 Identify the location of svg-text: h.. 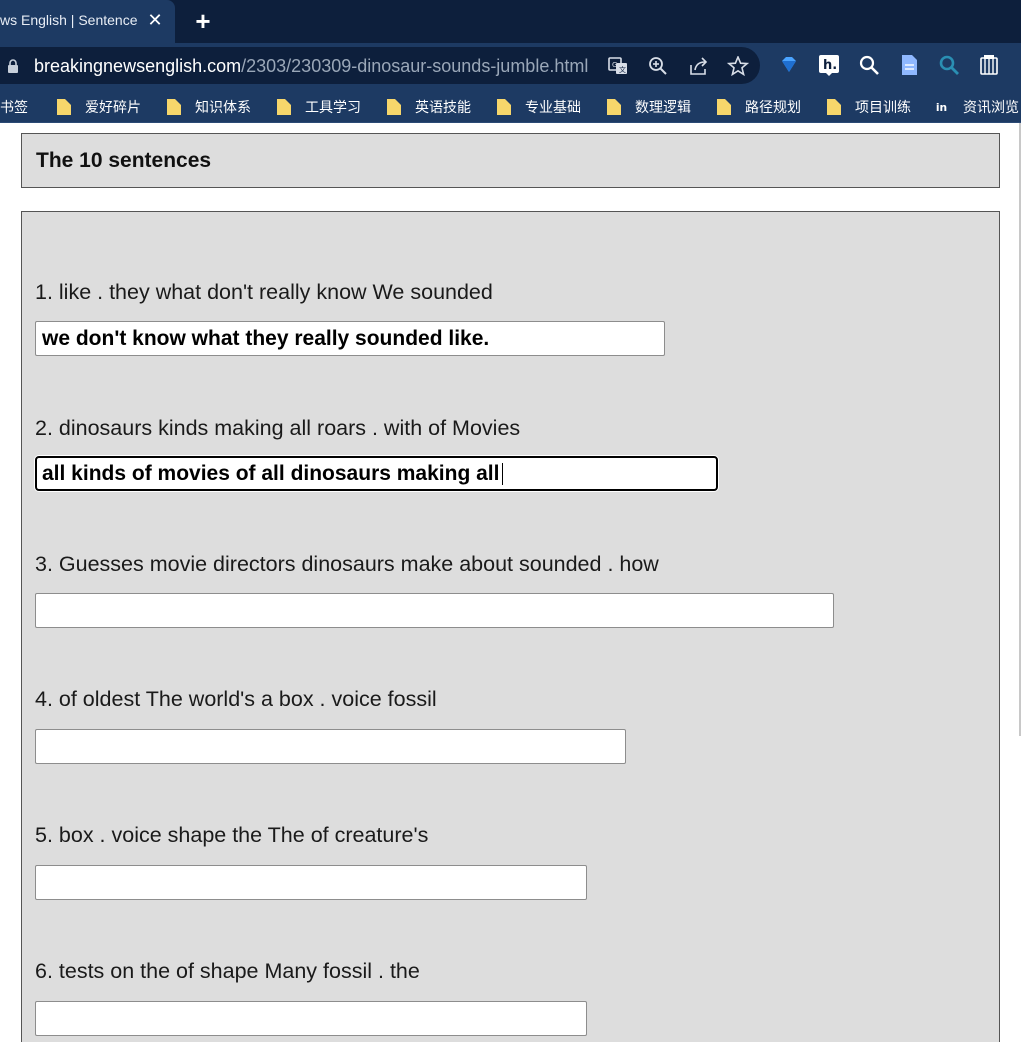
(830, 65).